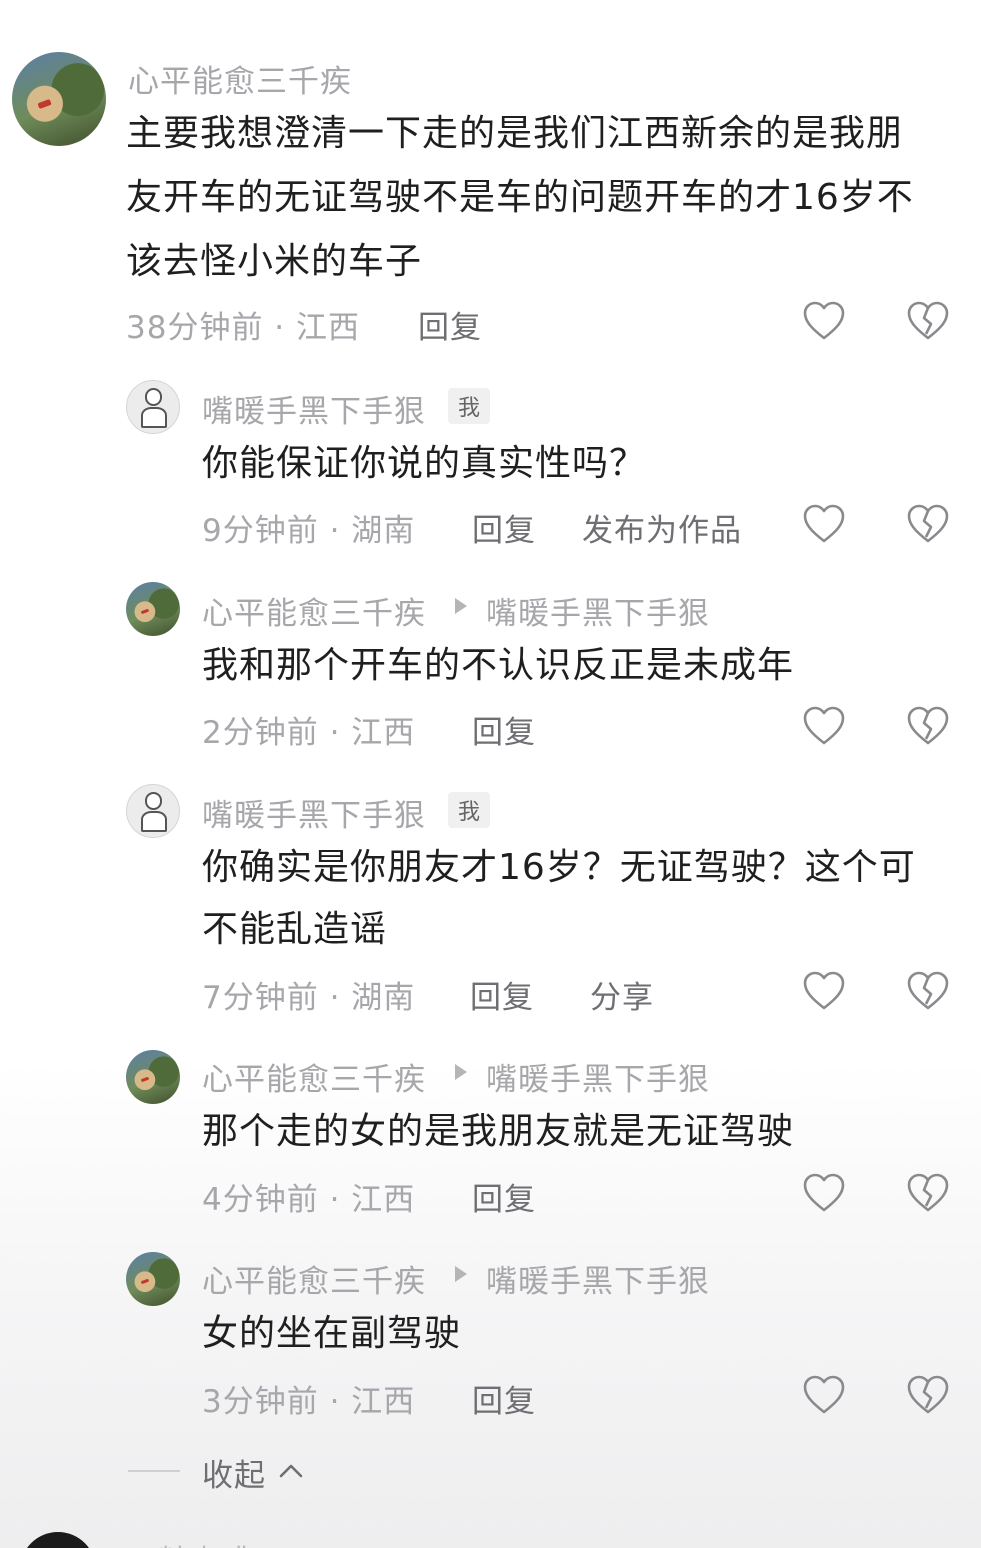  I want to click on collapse-replies-button: 收起, so click(234, 1472).